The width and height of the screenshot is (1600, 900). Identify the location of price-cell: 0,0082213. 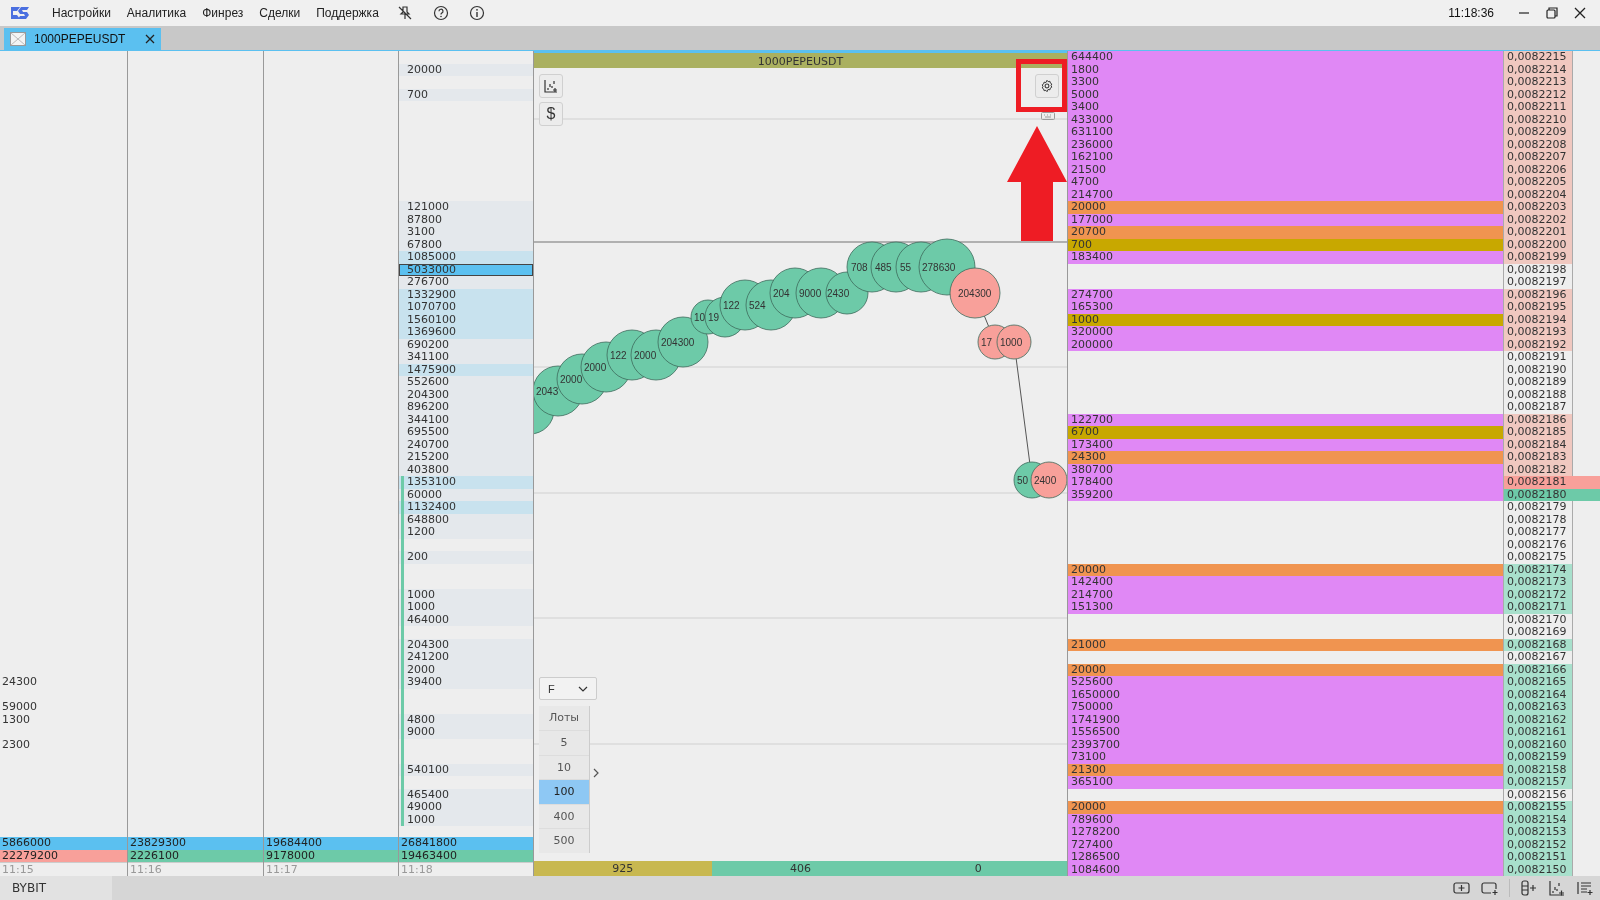
(1538, 82).